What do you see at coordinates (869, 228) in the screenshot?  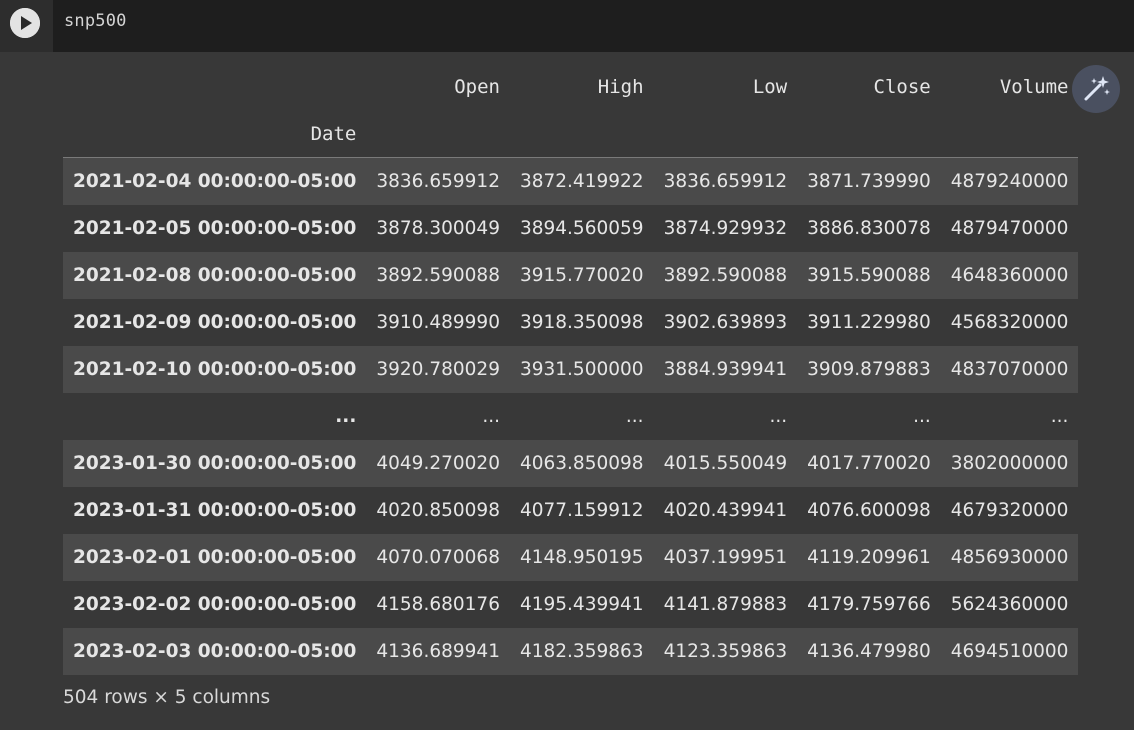 I see `table-cell: 3886.830078` at bounding box center [869, 228].